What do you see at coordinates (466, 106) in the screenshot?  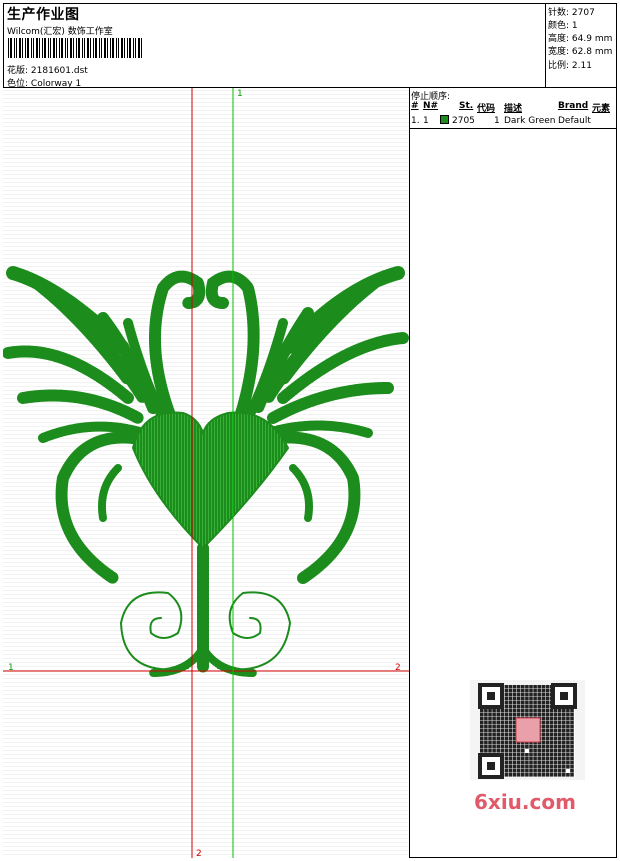 I see `col-stitches: St.` at bounding box center [466, 106].